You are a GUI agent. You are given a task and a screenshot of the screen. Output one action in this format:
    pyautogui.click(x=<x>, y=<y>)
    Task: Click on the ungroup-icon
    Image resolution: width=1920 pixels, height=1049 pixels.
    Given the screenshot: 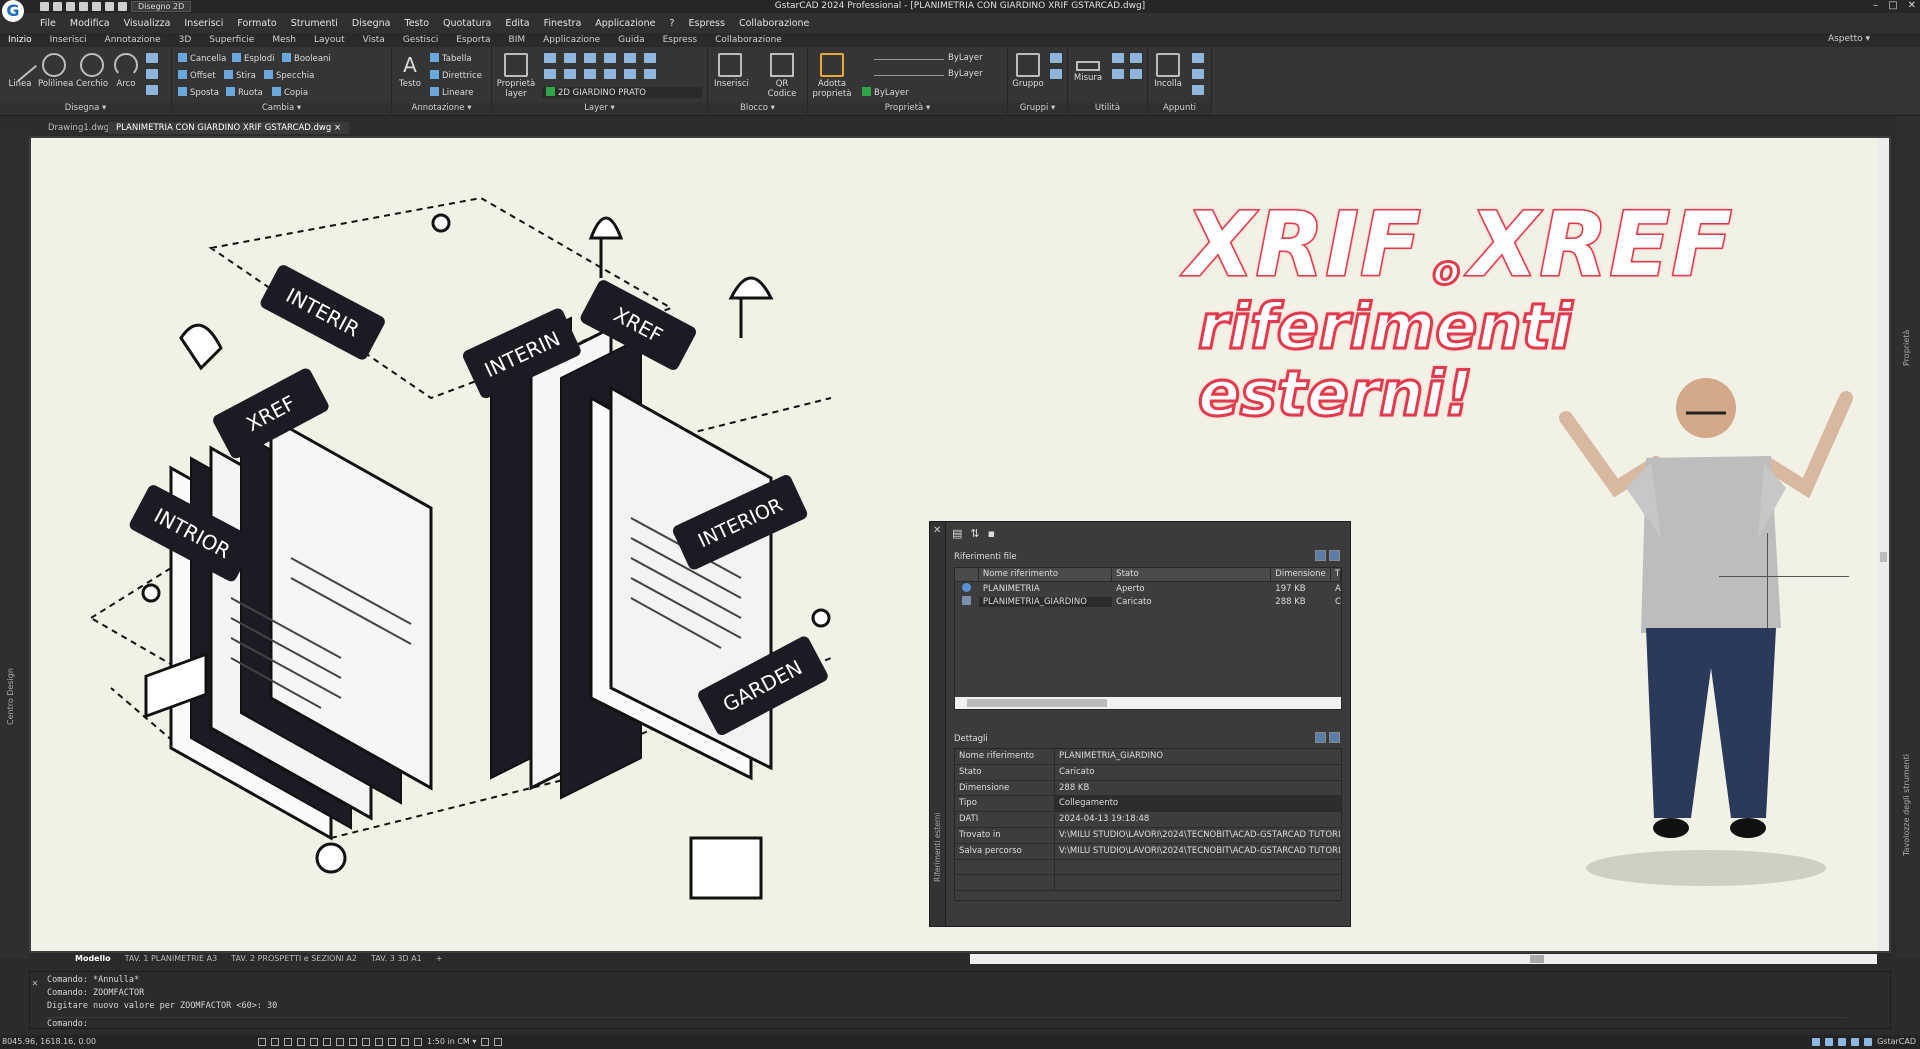 What is the action you would take?
    pyautogui.click(x=1056, y=58)
    